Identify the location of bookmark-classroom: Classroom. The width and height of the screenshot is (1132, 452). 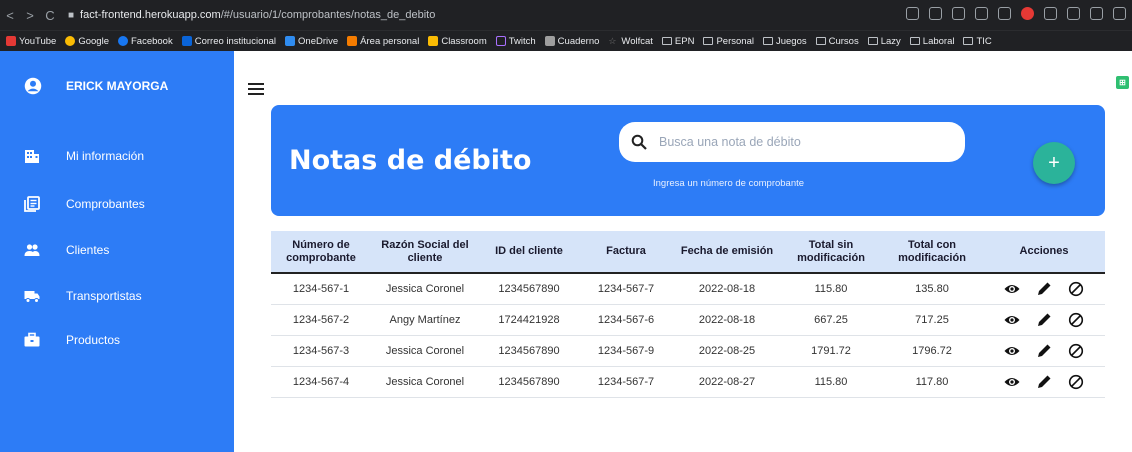
(457, 41).